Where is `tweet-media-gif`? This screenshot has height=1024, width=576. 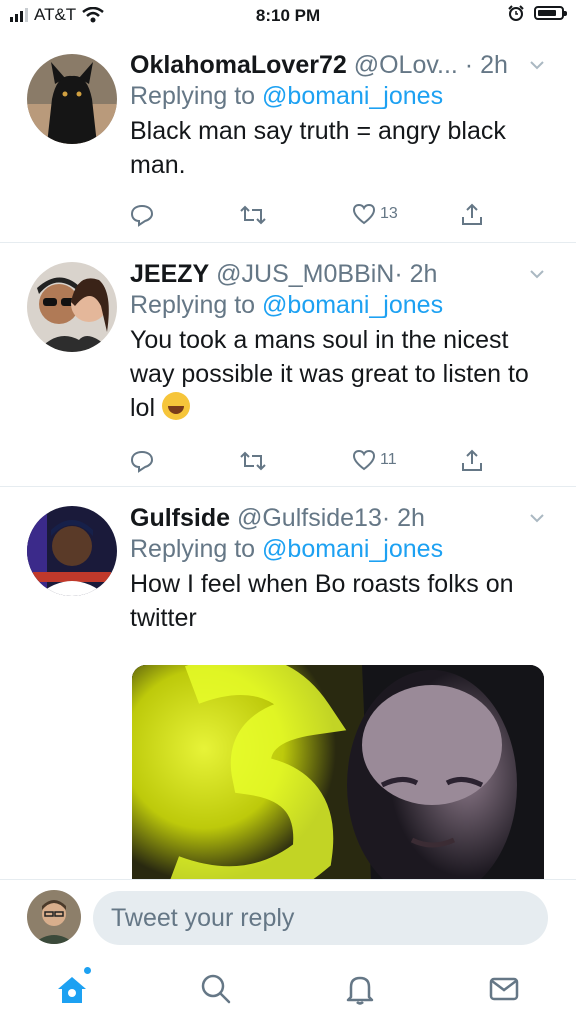
tweet-media-gif is located at coordinates (338, 772).